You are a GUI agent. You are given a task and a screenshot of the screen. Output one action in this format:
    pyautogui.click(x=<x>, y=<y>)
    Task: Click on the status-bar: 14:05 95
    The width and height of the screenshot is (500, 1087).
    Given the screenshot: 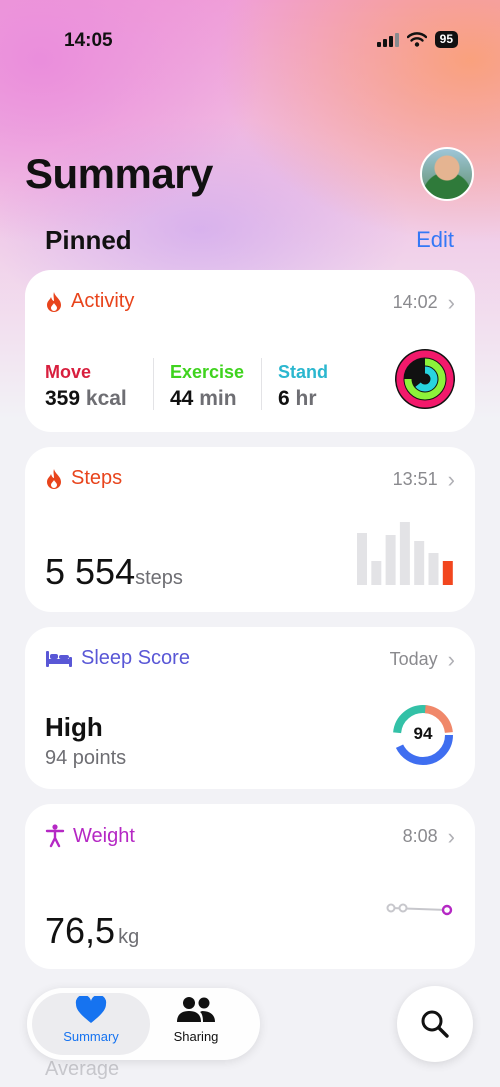 What is the action you would take?
    pyautogui.click(x=250, y=41)
    